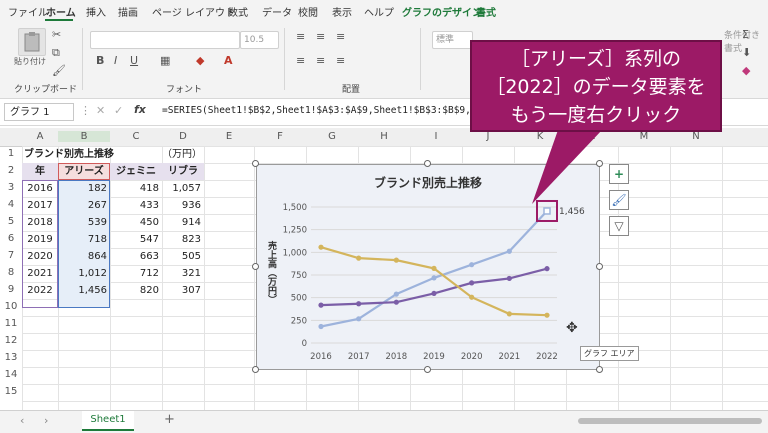 The width and height of the screenshot is (768, 433). I want to click on tab-page-layout: ページ レイアウト, so click(193, 11).